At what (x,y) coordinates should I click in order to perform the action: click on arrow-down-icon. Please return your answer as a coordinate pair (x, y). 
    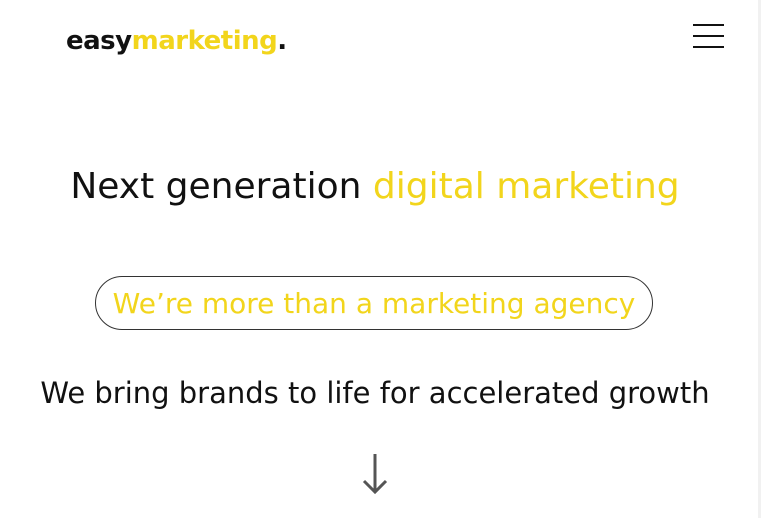
    Looking at the image, I should click on (375, 474).